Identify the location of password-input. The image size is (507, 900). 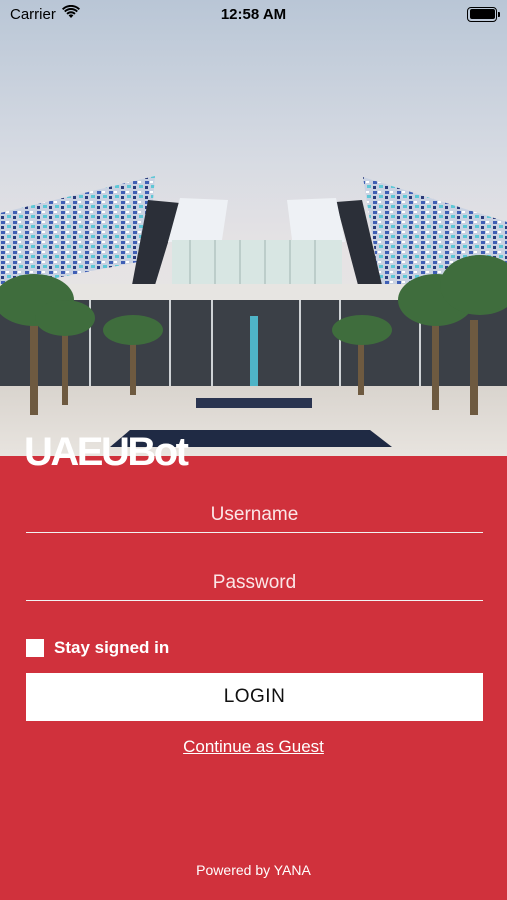
(254, 582).